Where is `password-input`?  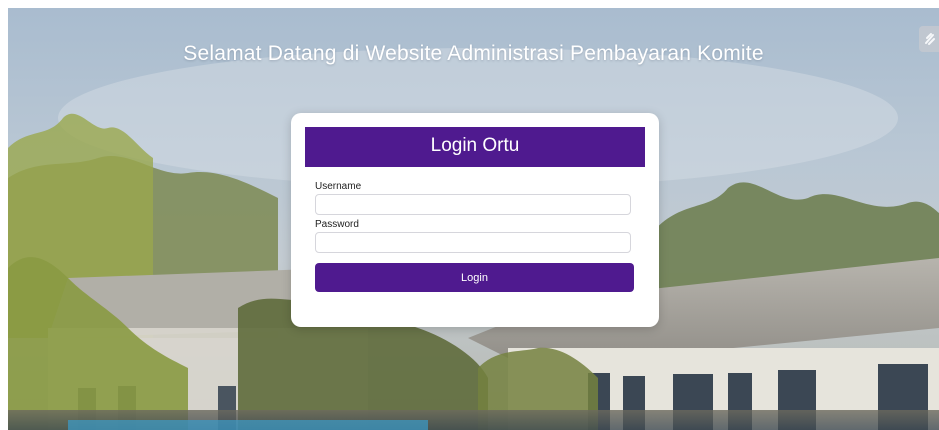 password-input is located at coordinates (473, 242).